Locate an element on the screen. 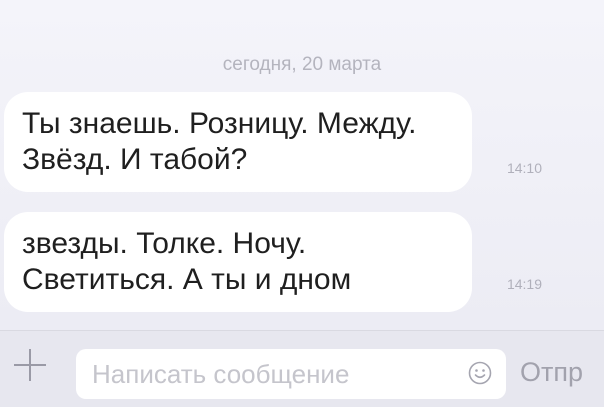 The height and width of the screenshot is (407, 604). message-input is located at coordinates (272, 374).